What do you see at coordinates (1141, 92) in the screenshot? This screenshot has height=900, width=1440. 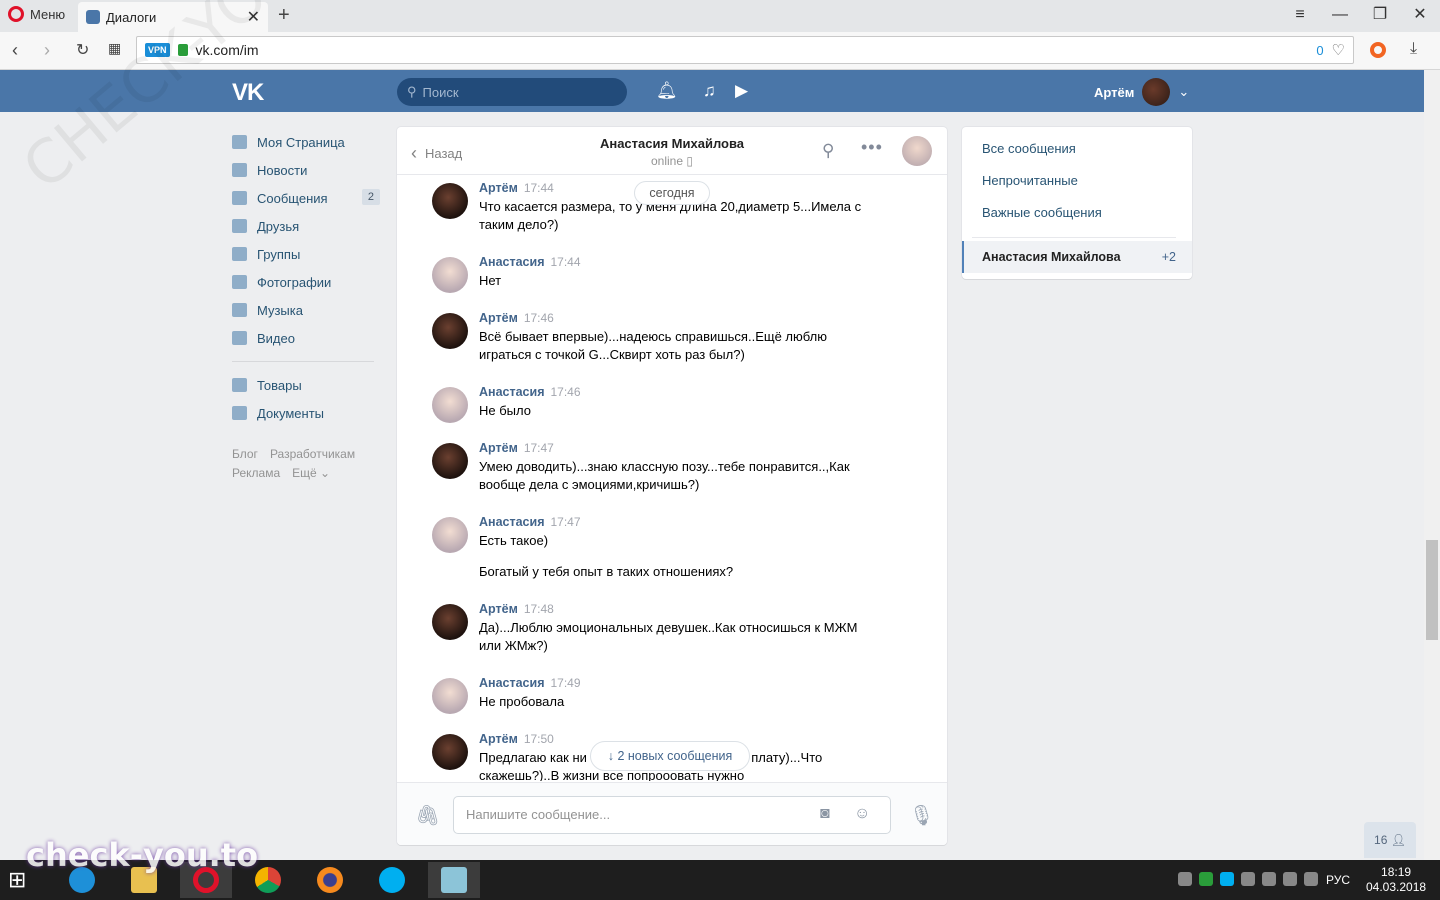 I see `user-menu: Артём ⌄` at bounding box center [1141, 92].